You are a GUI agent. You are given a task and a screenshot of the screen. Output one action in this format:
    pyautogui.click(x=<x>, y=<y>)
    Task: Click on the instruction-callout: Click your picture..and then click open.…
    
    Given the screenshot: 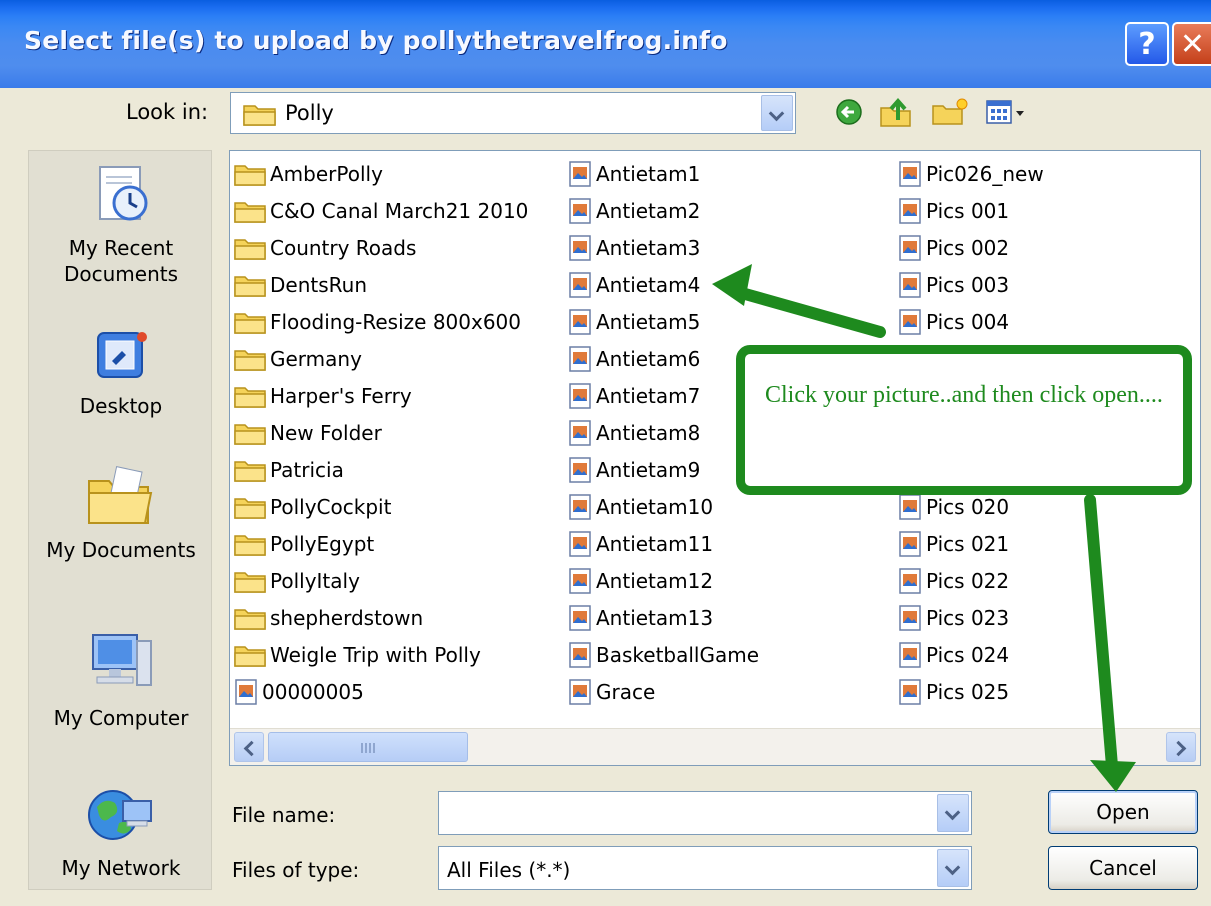 What is the action you would take?
    pyautogui.click(x=964, y=420)
    